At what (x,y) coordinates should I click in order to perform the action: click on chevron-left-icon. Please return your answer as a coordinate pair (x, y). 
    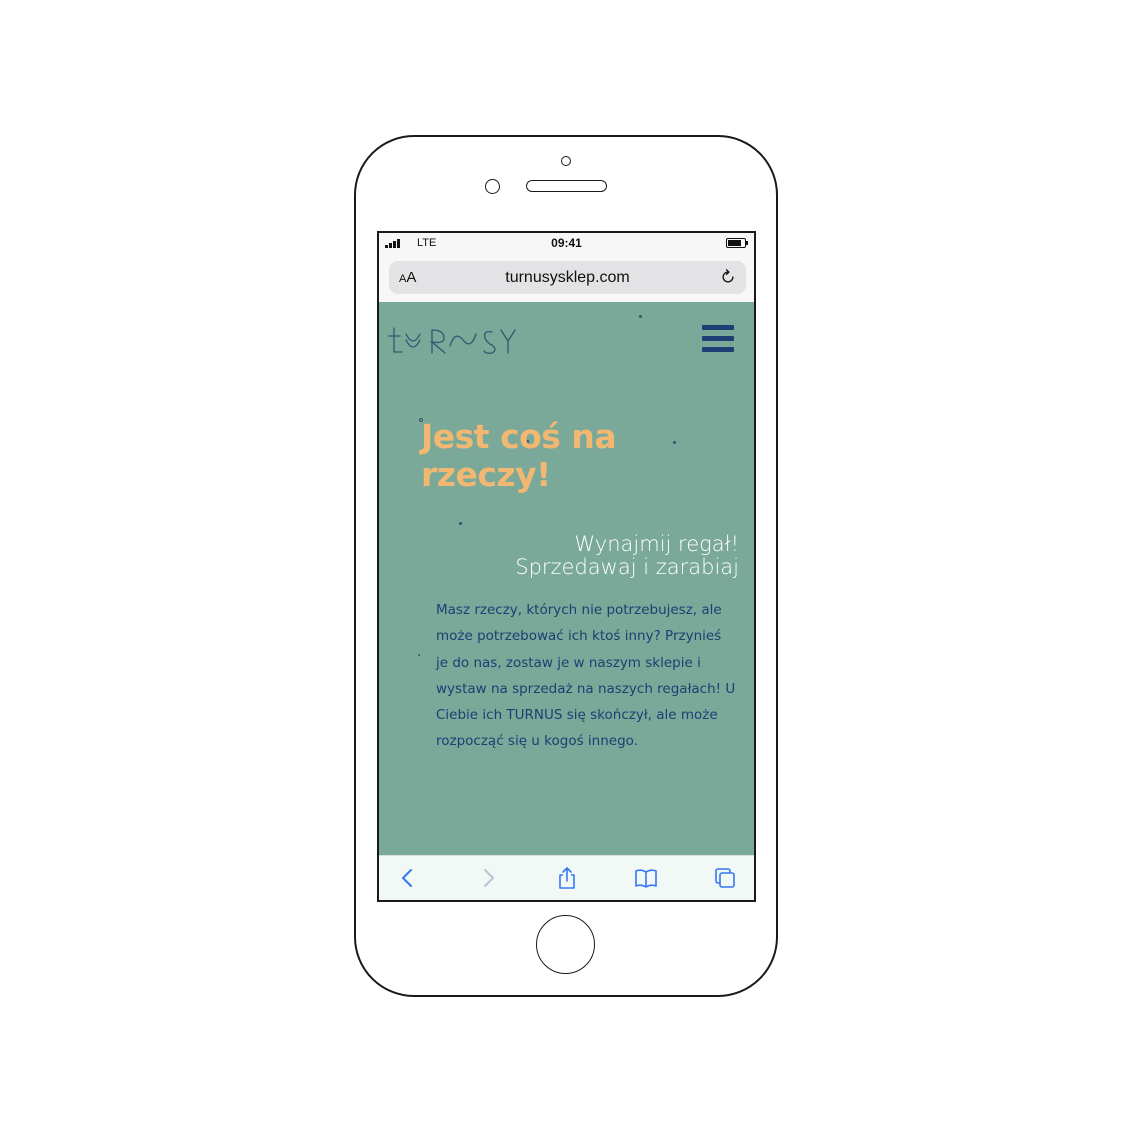
    Looking at the image, I should click on (408, 878).